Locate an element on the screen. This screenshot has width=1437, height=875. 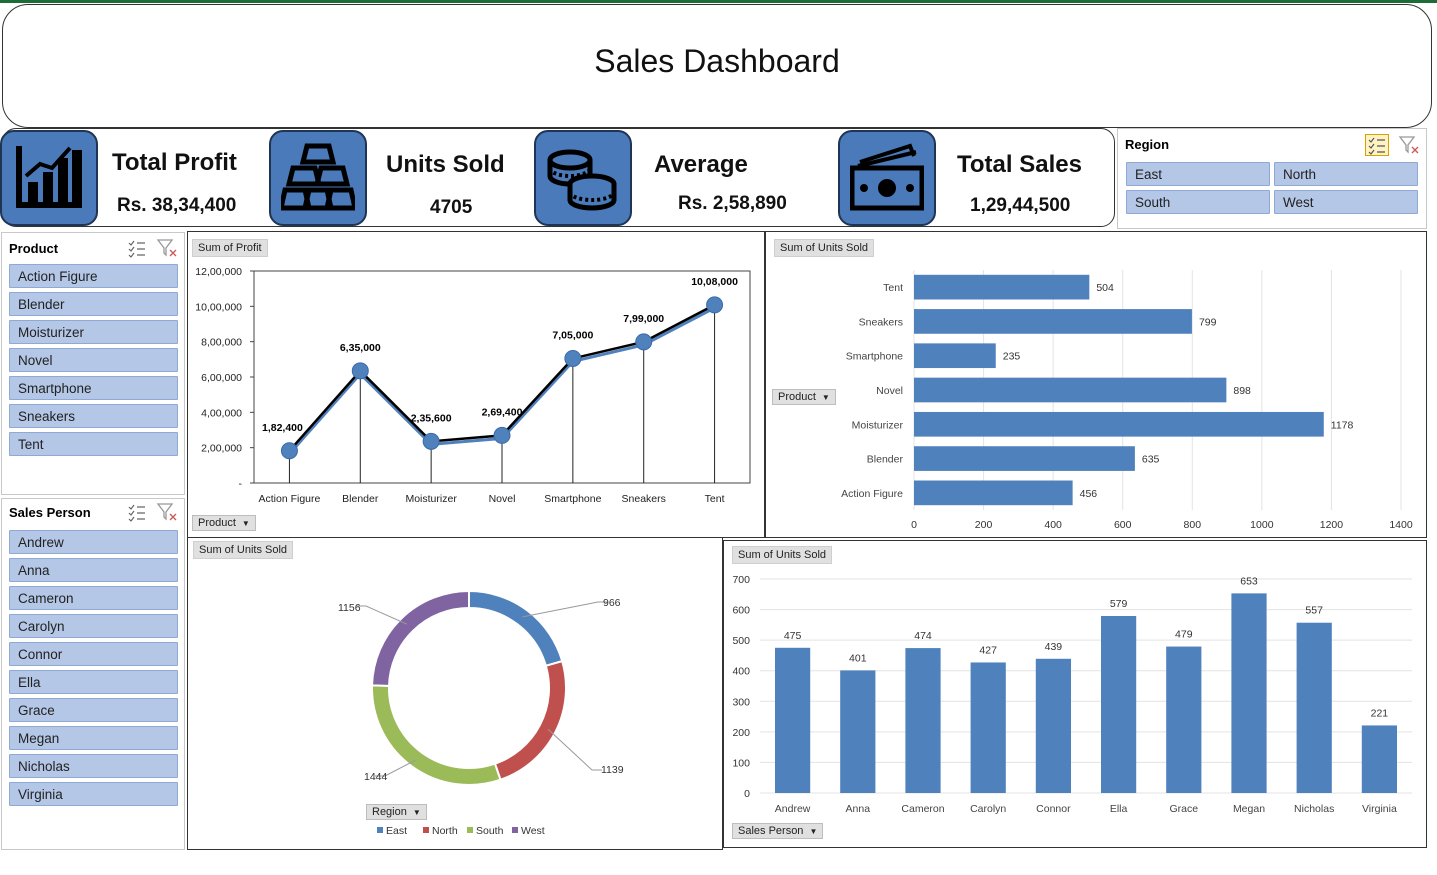
kpi-sales-value: 1,29,44,500 is located at coordinates (1020, 205).